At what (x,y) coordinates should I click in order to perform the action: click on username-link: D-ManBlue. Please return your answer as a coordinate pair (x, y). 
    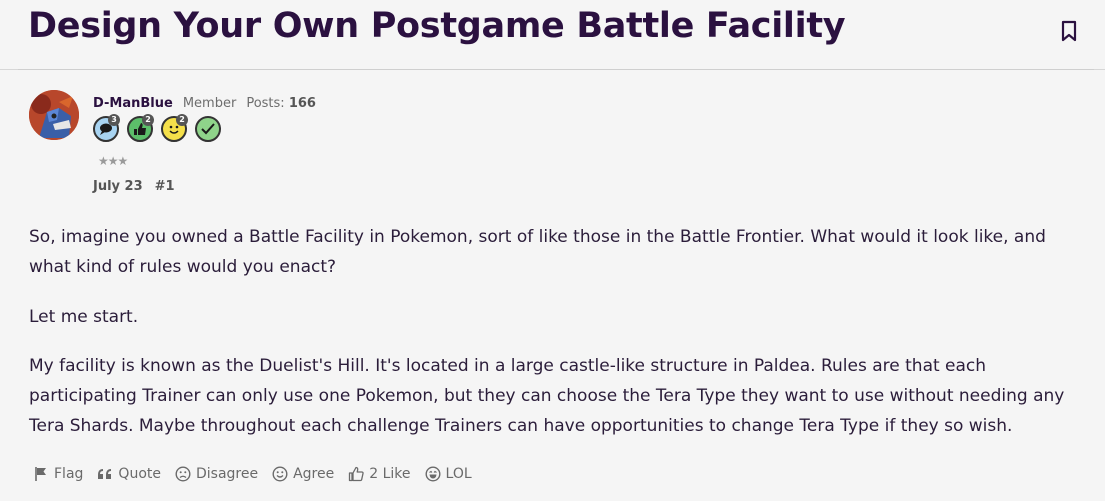
    Looking at the image, I should click on (133, 103).